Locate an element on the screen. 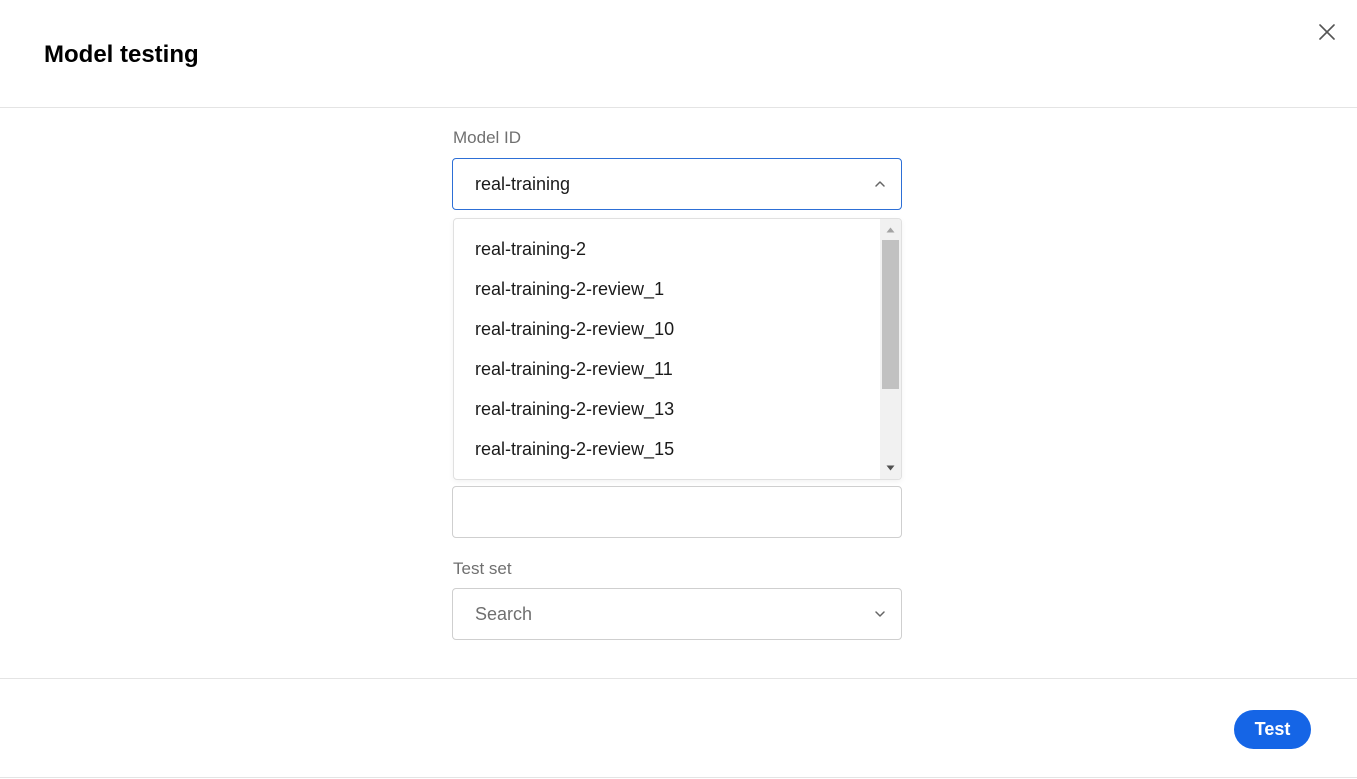  chevron-up-icon is located at coordinates (880, 184).